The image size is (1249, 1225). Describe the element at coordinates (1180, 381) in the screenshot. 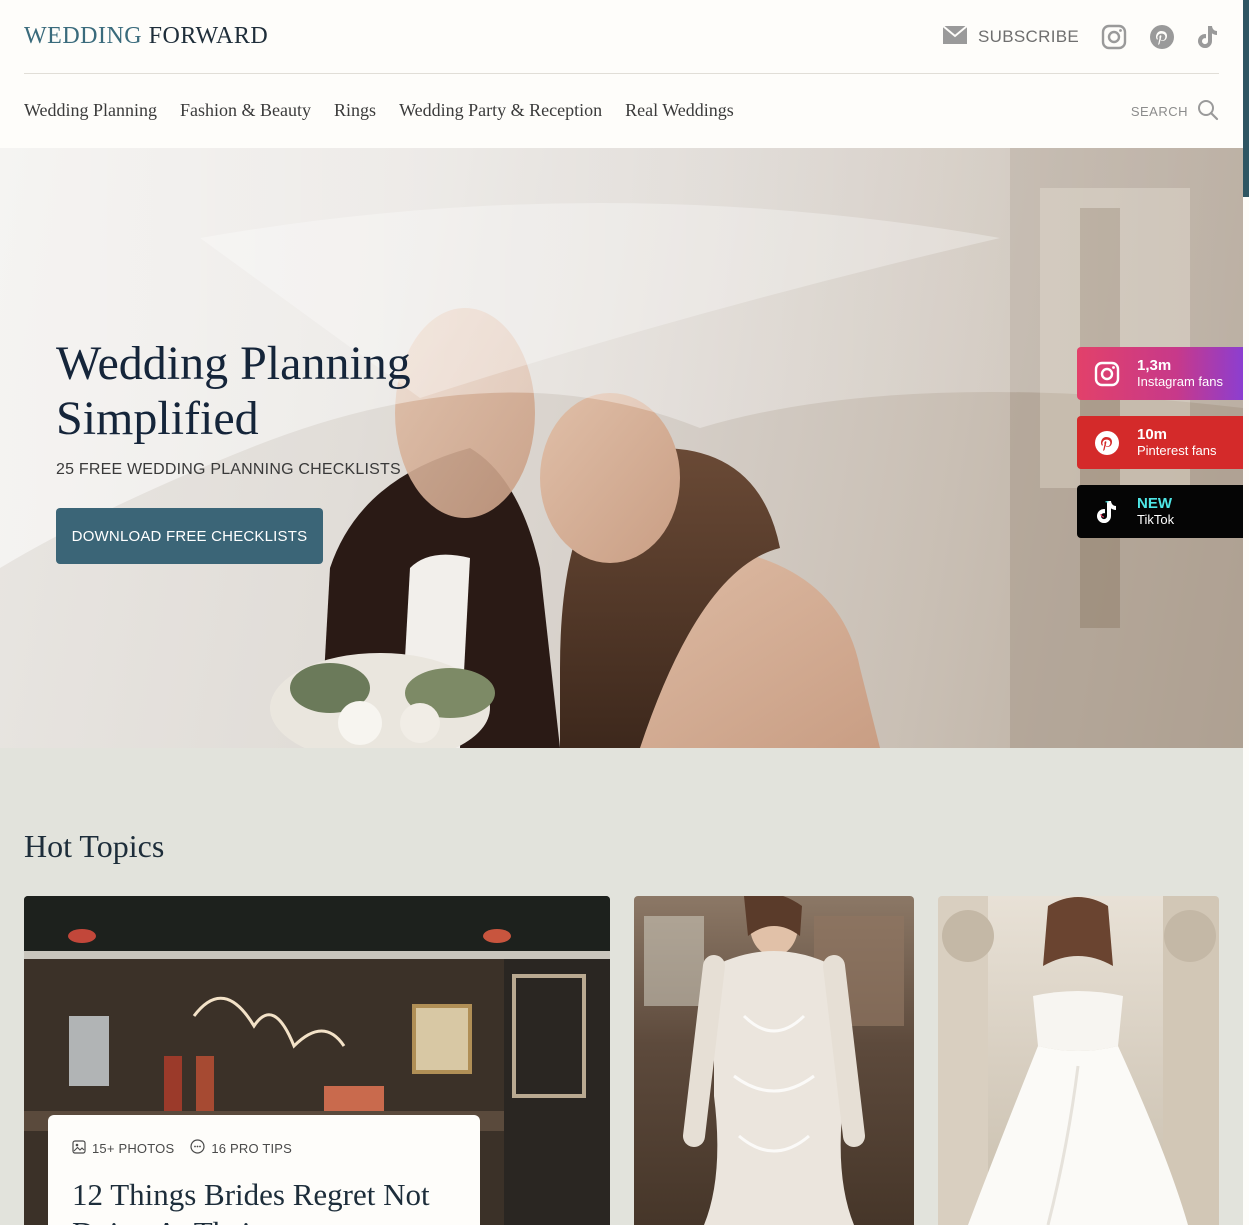

I see `instagram-fans-label: Instagram fans` at that location.